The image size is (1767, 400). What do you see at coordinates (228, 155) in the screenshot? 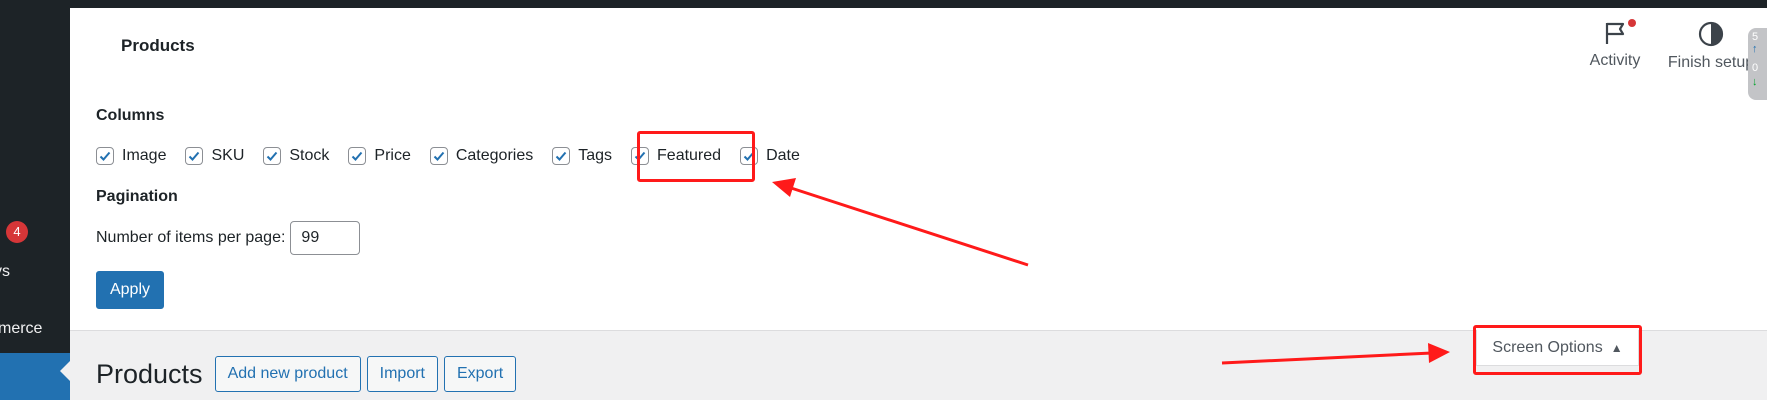
I see `column-label: SKU` at bounding box center [228, 155].